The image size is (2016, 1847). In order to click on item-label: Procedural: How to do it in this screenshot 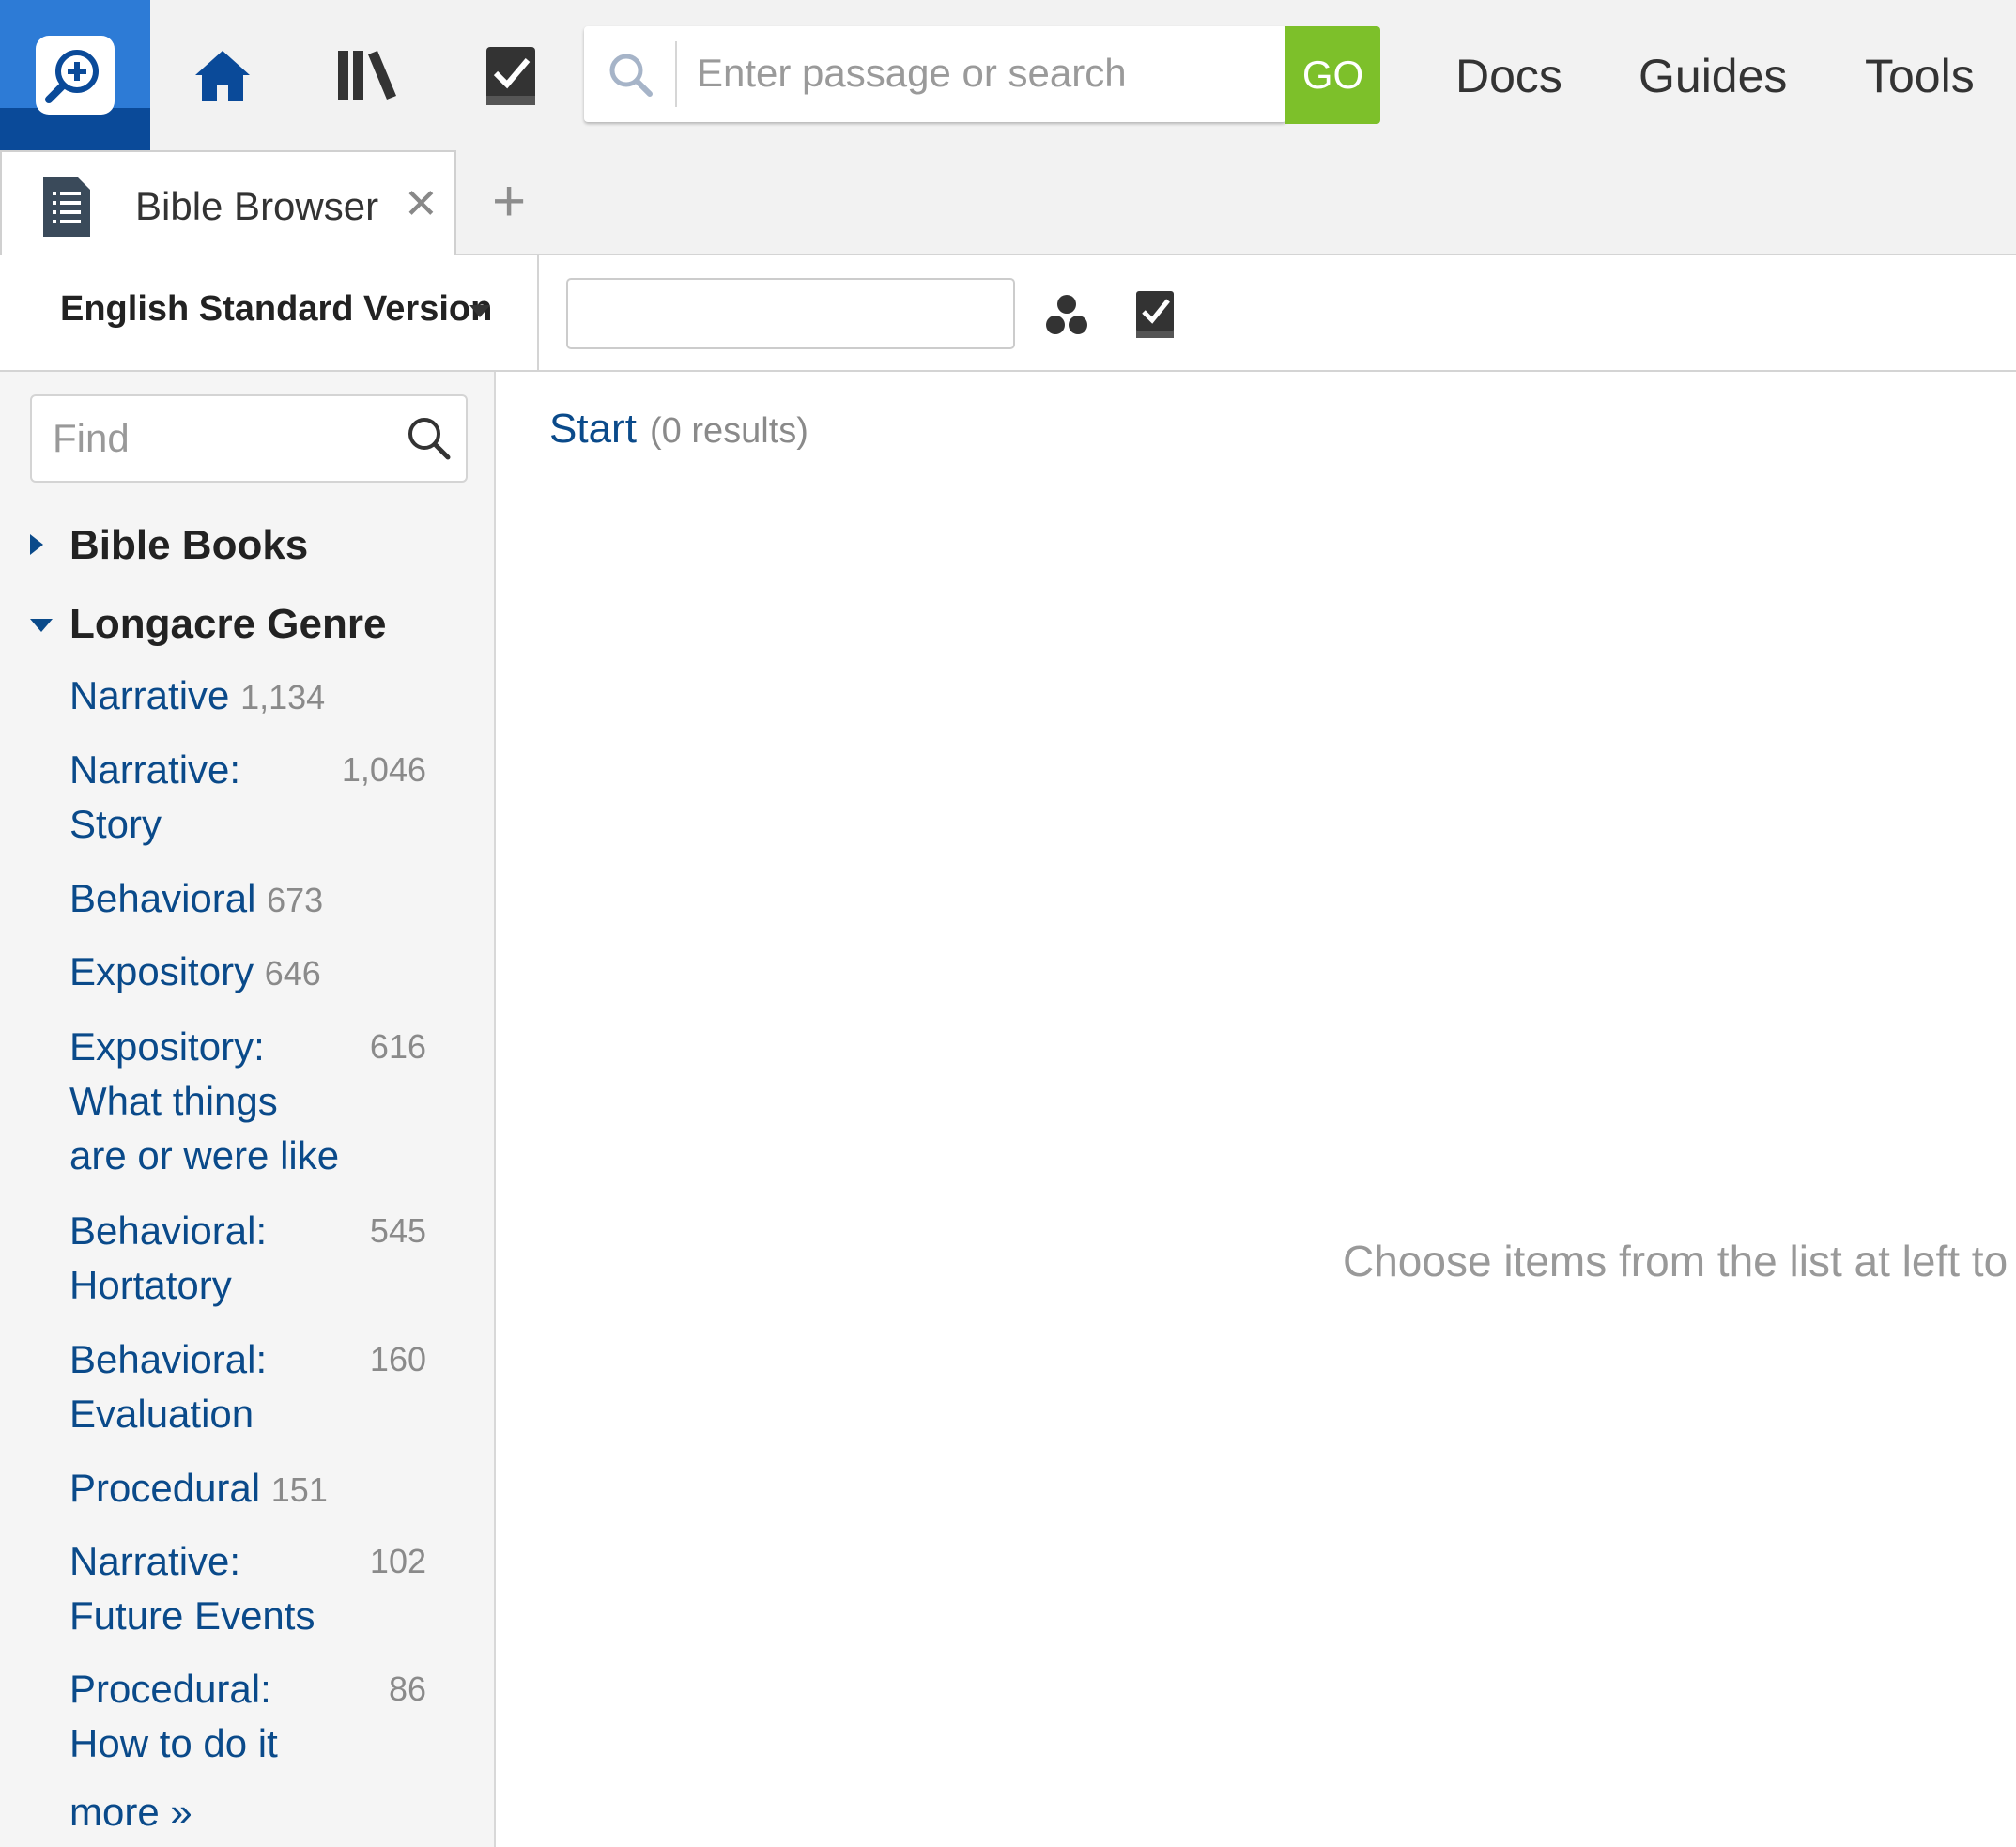, I will do `click(173, 1716)`.